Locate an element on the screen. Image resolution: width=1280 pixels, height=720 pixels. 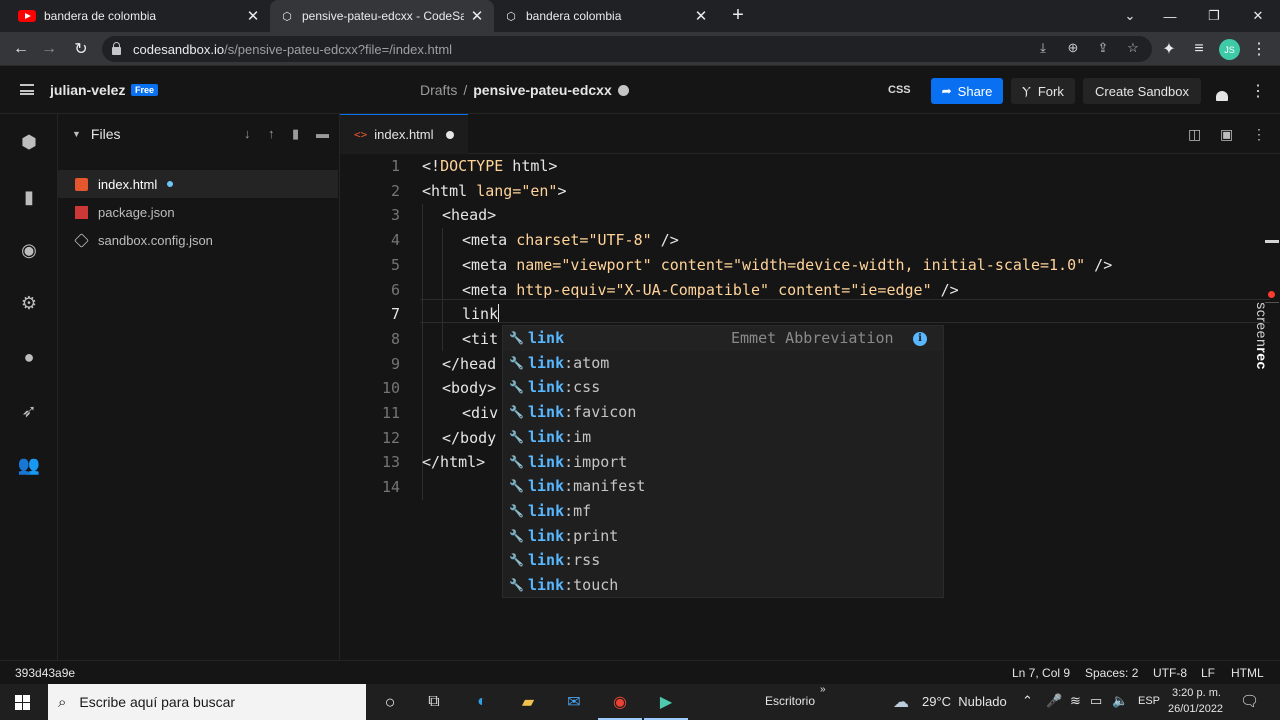
zoom-icon: ⊕ is located at coordinates (1073, 48).